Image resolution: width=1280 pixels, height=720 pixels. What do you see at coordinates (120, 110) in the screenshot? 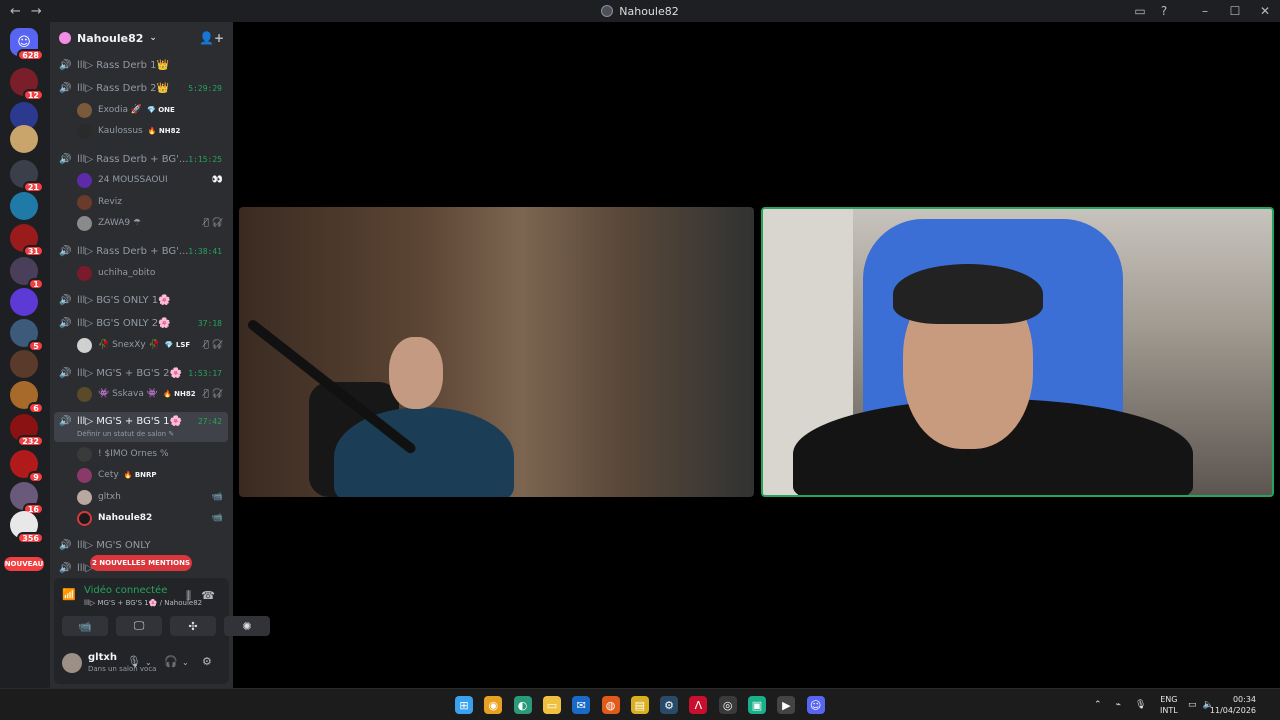
I see `user-name: Exodia 🚀` at bounding box center [120, 110].